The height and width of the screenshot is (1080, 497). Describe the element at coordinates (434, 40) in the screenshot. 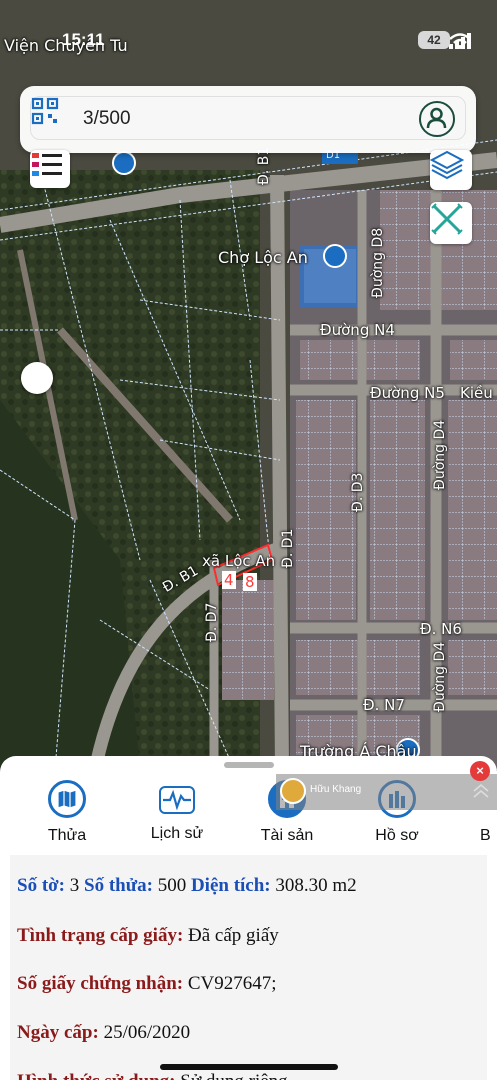

I see `battery-indicator: 42` at that location.